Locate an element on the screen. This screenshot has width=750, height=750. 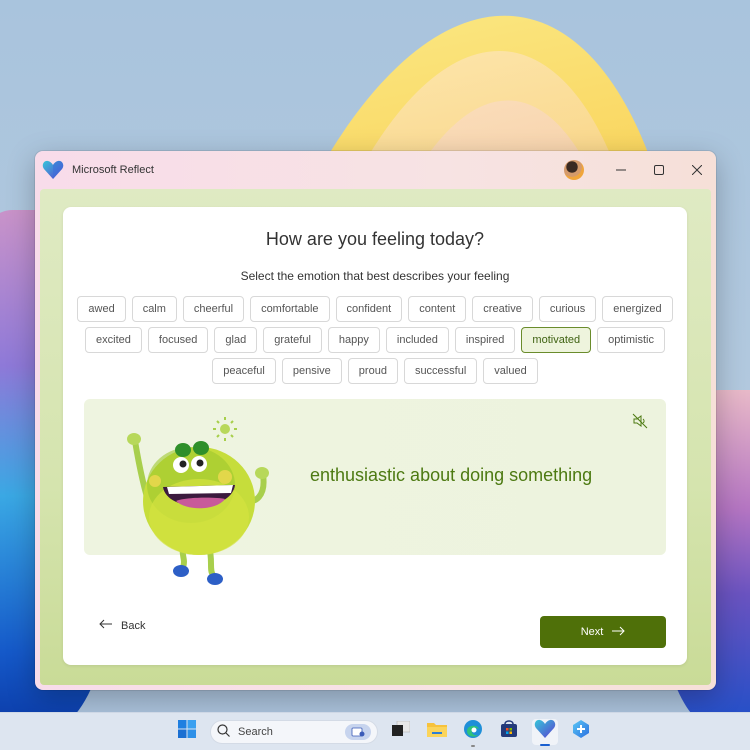
taskbar-search: Search is located at coordinates (294, 731).